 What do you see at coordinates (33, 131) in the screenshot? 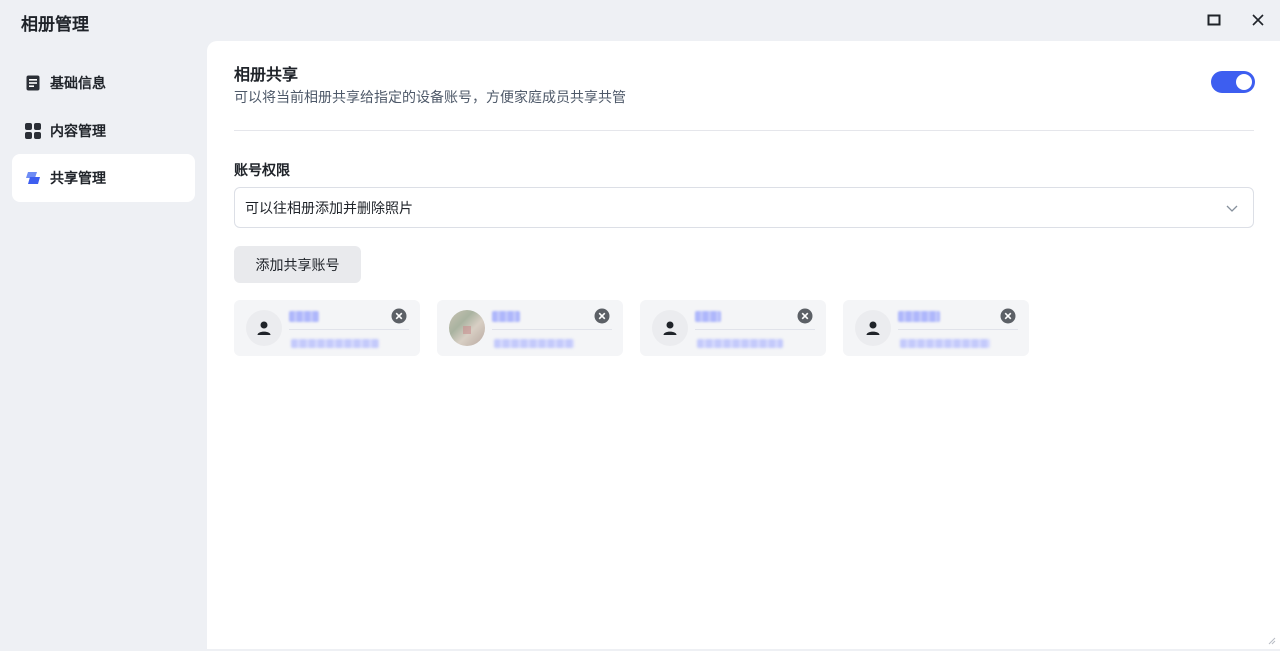
I see `grid-icon` at bounding box center [33, 131].